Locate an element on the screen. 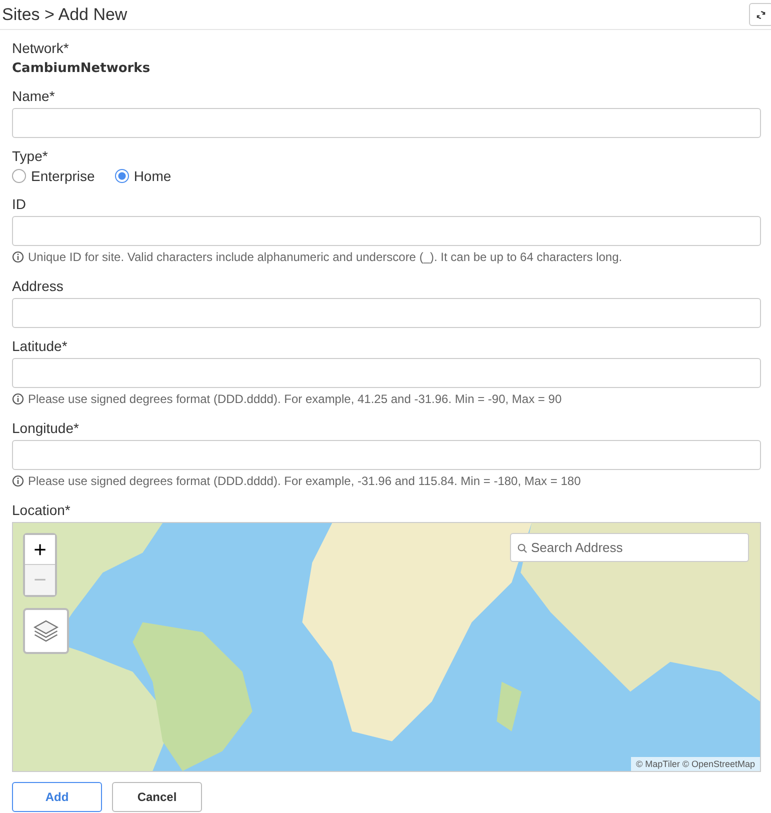  radio-label: Home is located at coordinates (153, 176).